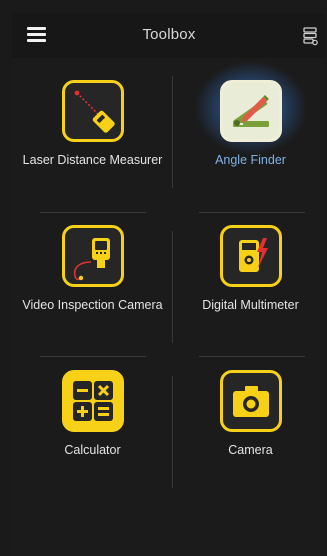 The width and height of the screenshot is (327, 556). What do you see at coordinates (92, 160) in the screenshot?
I see `tool-label: Laser Distance Measurer` at bounding box center [92, 160].